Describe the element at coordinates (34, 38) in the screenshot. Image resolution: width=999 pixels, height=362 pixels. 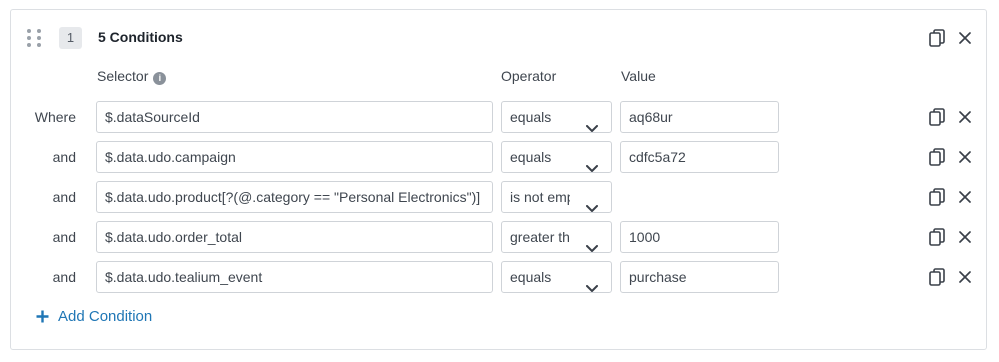
I see `drag-handle-icon` at that location.